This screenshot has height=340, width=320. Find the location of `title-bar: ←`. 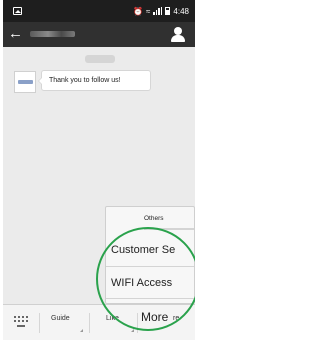

title-bar: ← is located at coordinates (99, 34).